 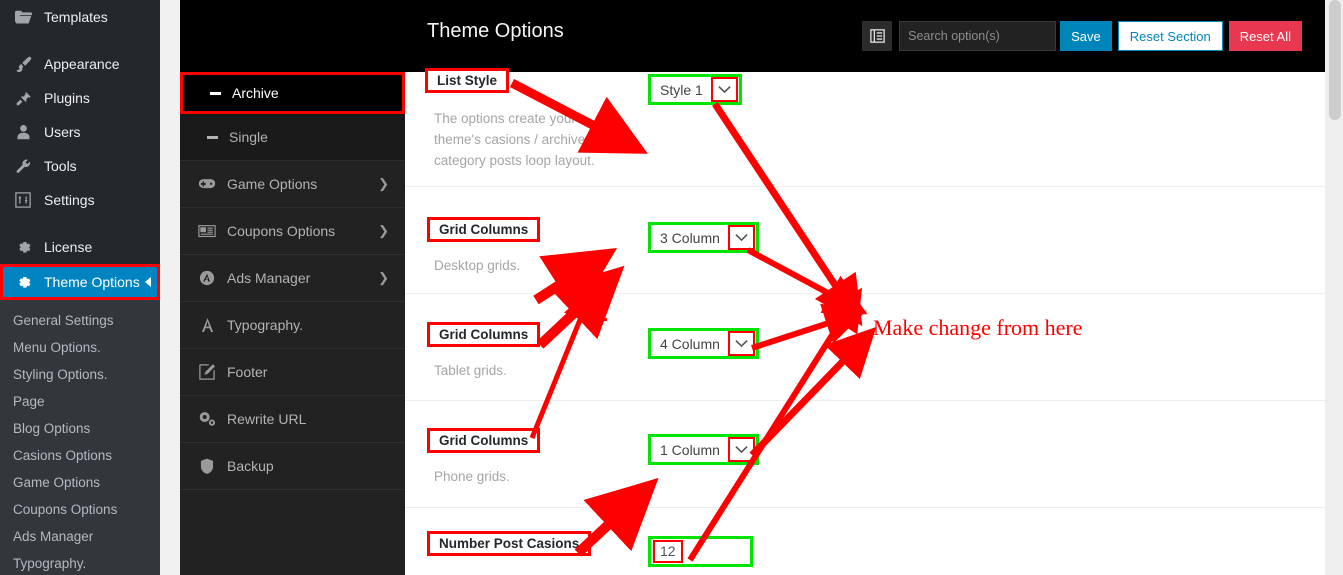 What do you see at coordinates (292, 93) in the screenshot?
I see `section-item-archive: Archive` at bounding box center [292, 93].